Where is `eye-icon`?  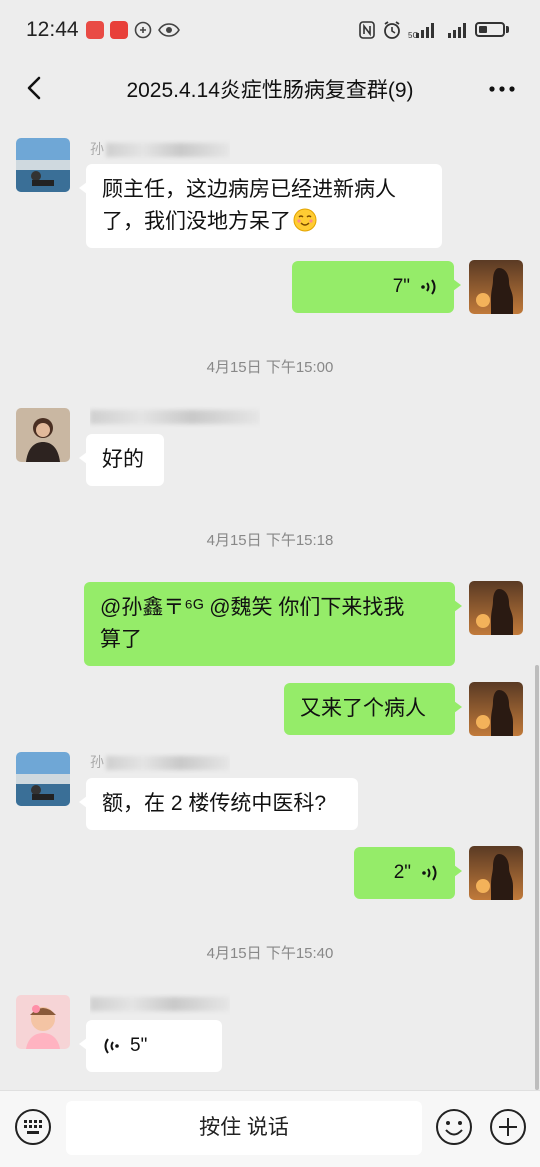 eye-icon is located at coordinates (169, 30).